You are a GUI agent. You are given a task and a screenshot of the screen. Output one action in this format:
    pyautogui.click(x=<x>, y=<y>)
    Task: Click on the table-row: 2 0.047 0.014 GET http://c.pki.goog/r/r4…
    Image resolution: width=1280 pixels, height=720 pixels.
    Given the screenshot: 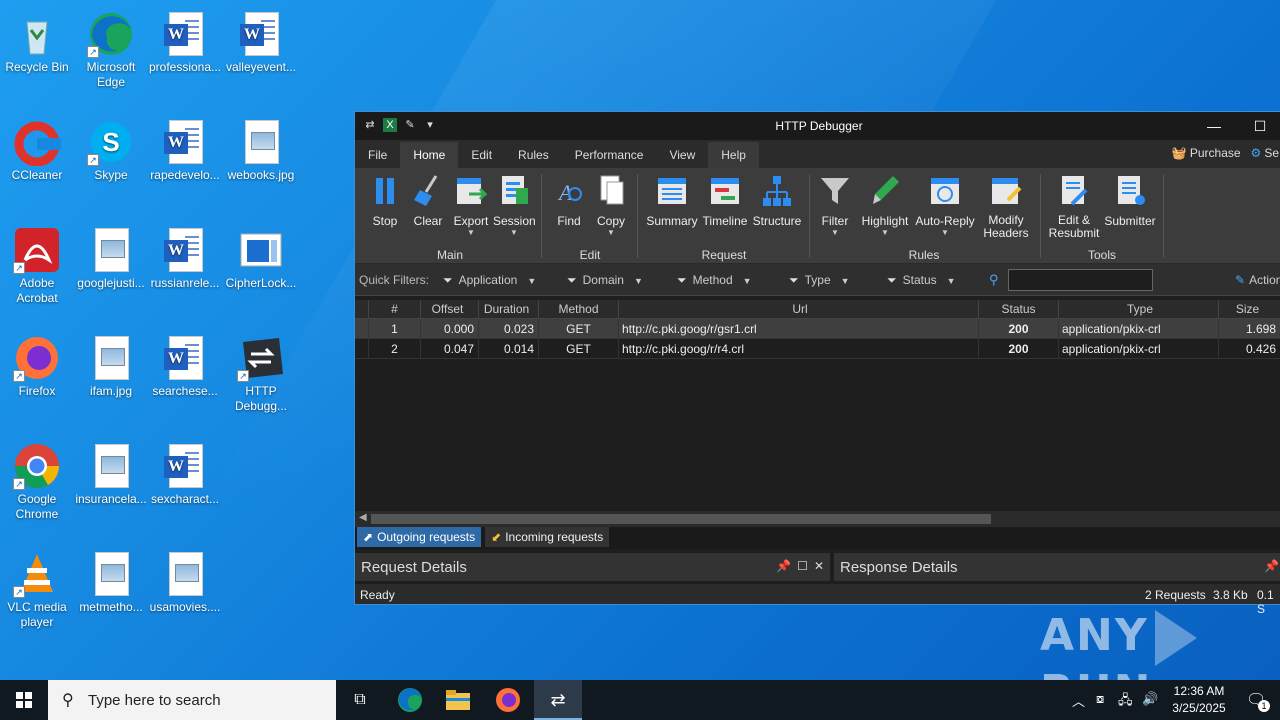 What is the action you would take?
    pyautogui.click(x=817, y=349)
    